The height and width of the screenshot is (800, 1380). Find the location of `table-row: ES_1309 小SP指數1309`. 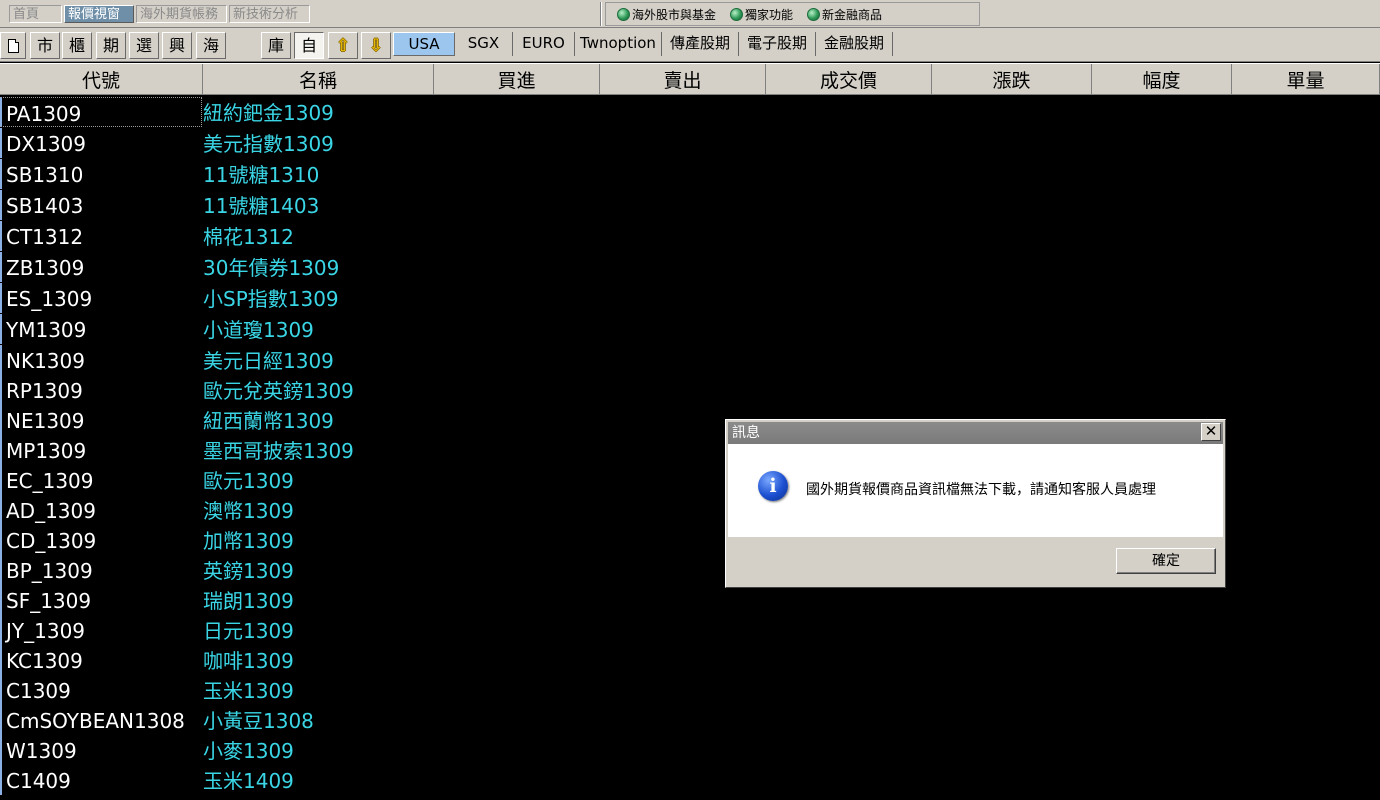

table-row: ES_1309 小SP指數1309 is located at coordinates (690, 298).